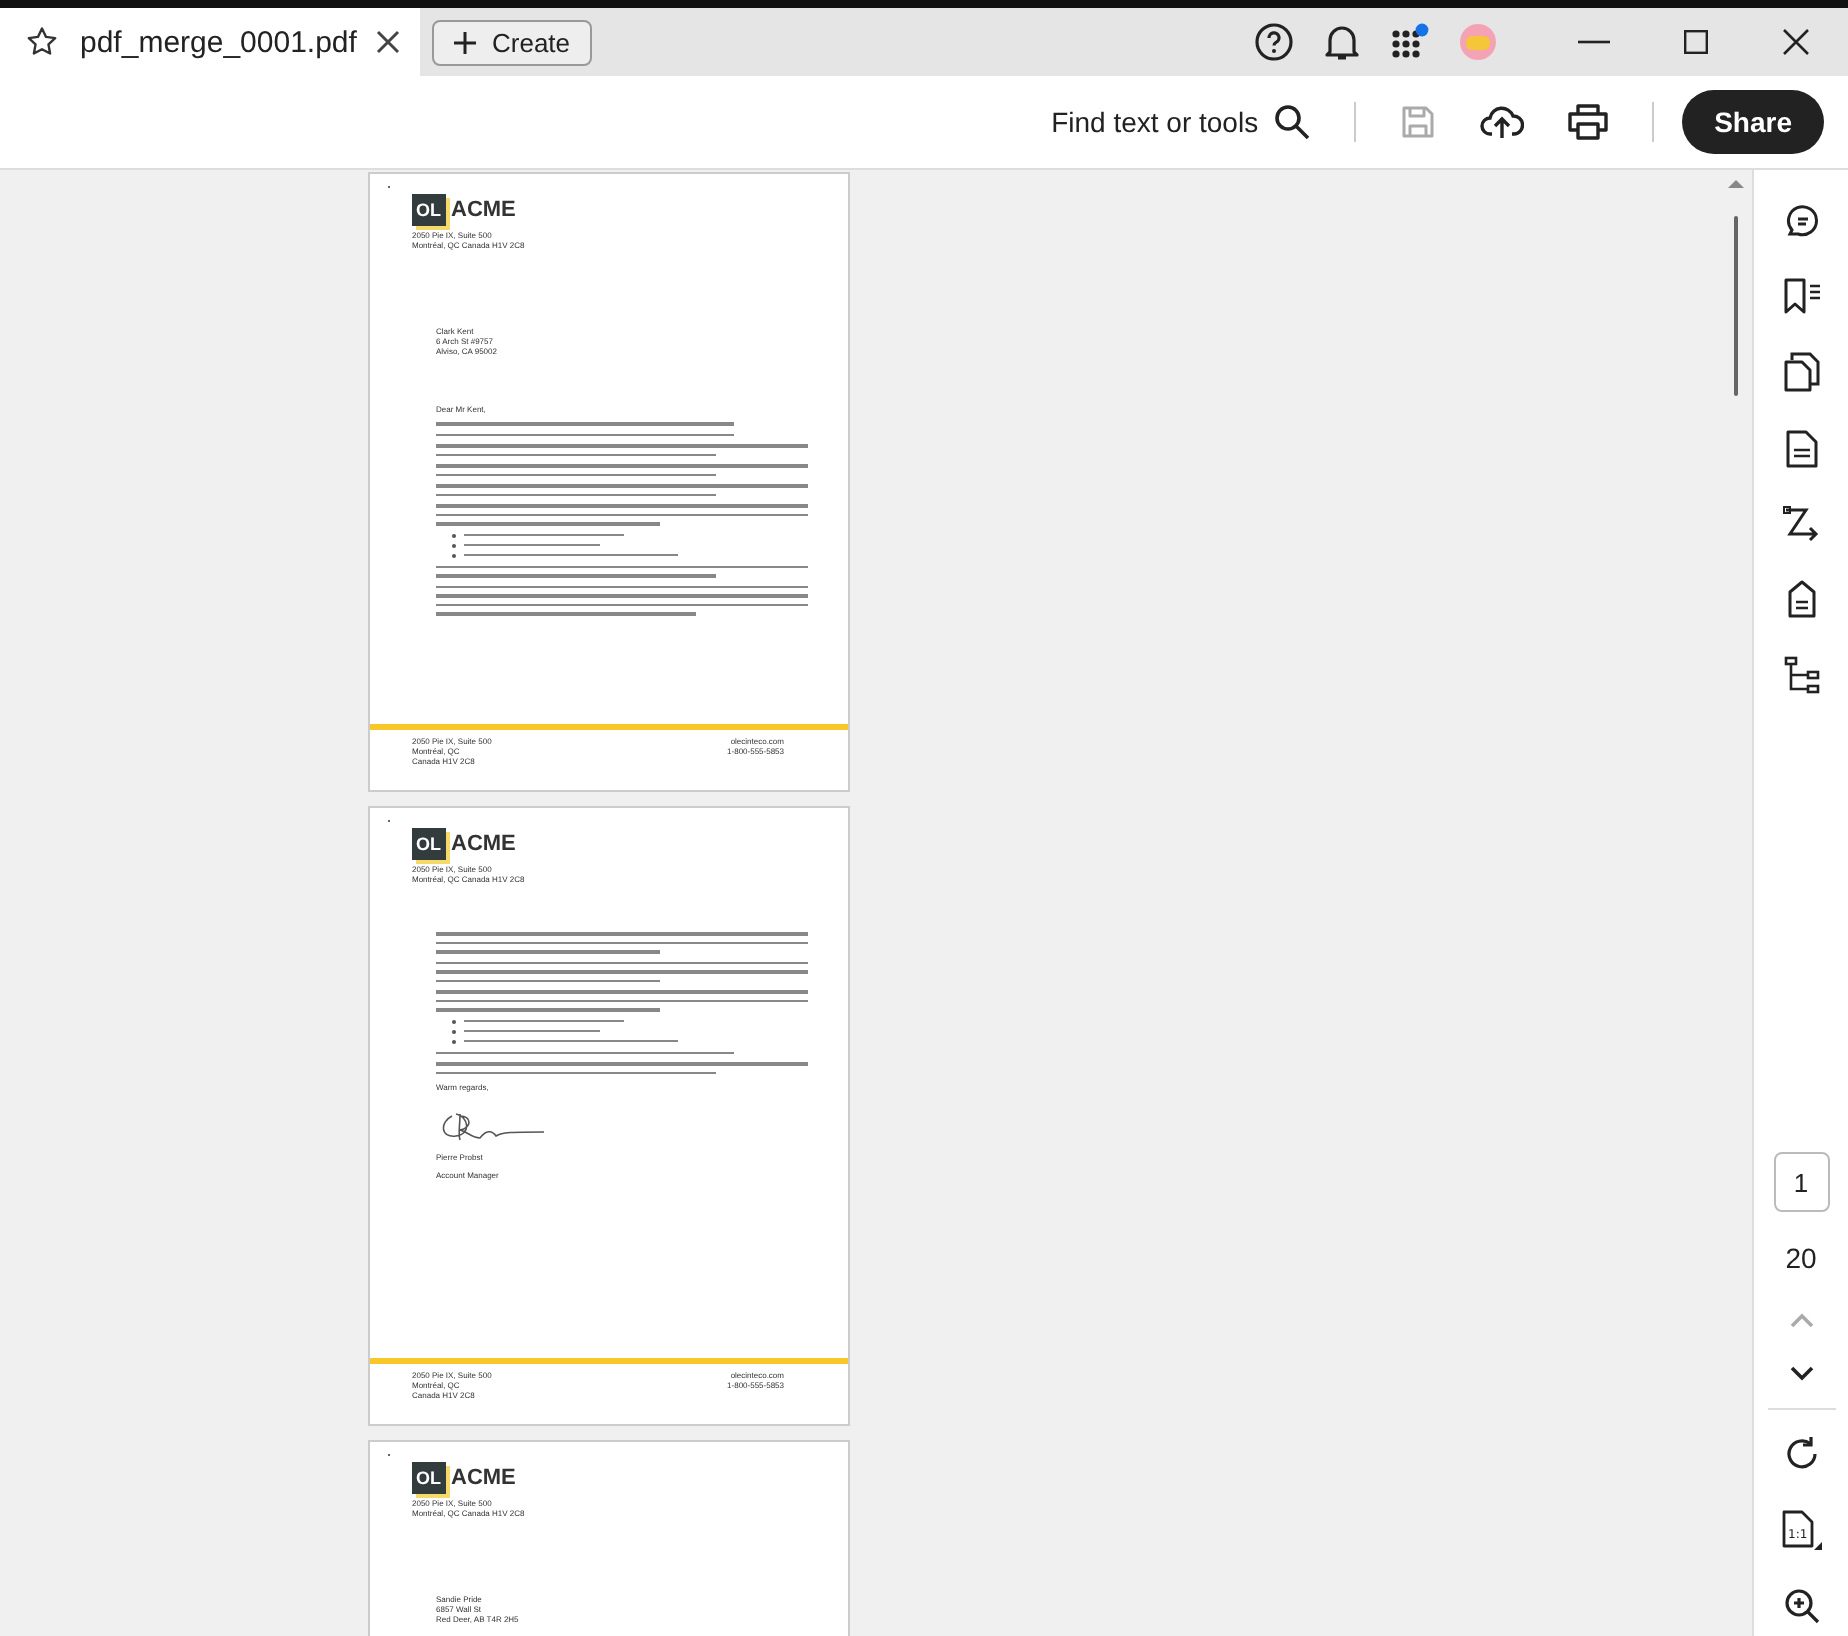 This screenshot has width=1848, height=1636. What do you see at coordinates (1801, 675) in the screenshot?
I see `tree-structure-icon` at bounding box center [1801, 675].